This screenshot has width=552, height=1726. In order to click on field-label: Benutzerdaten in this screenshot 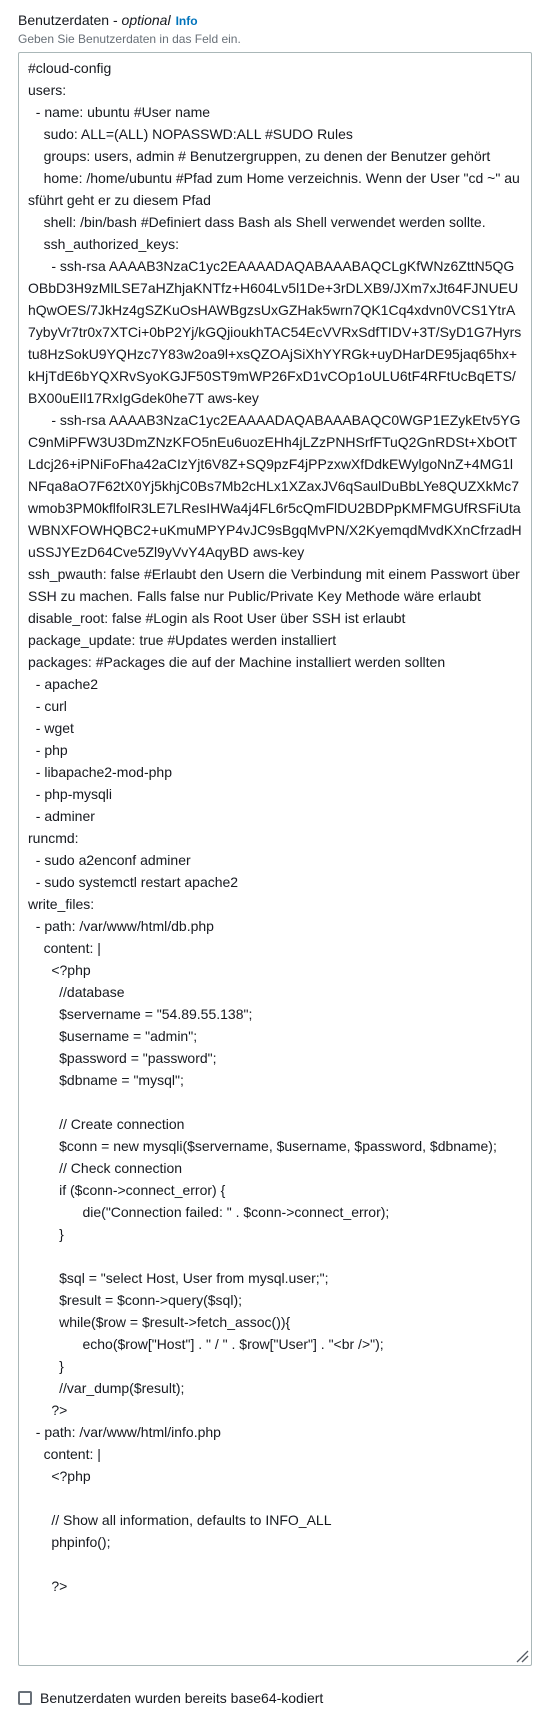, I will do `click(64, 20)`.